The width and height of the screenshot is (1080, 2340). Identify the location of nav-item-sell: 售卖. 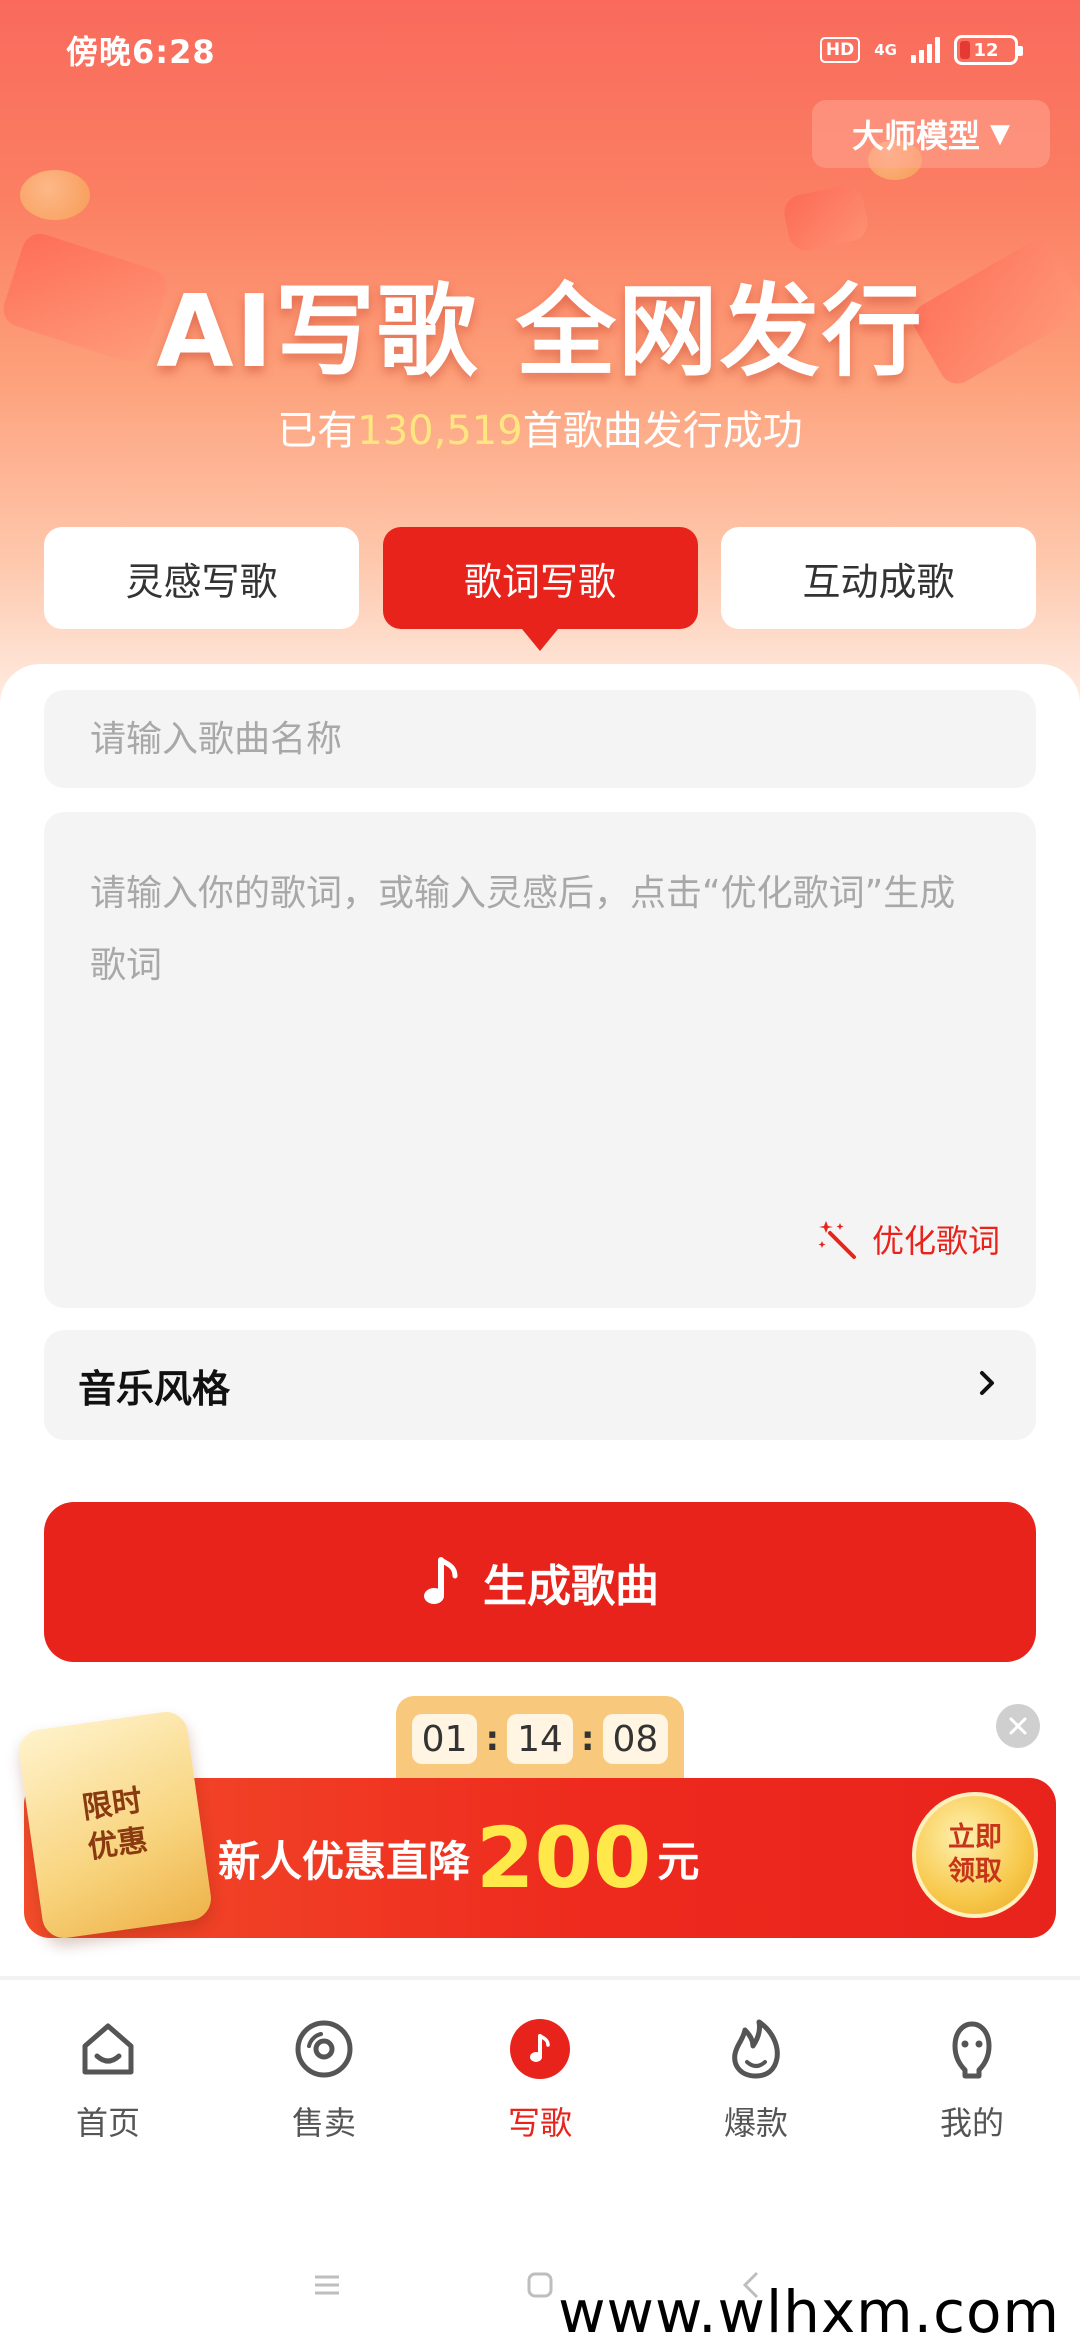
(324, 2080).